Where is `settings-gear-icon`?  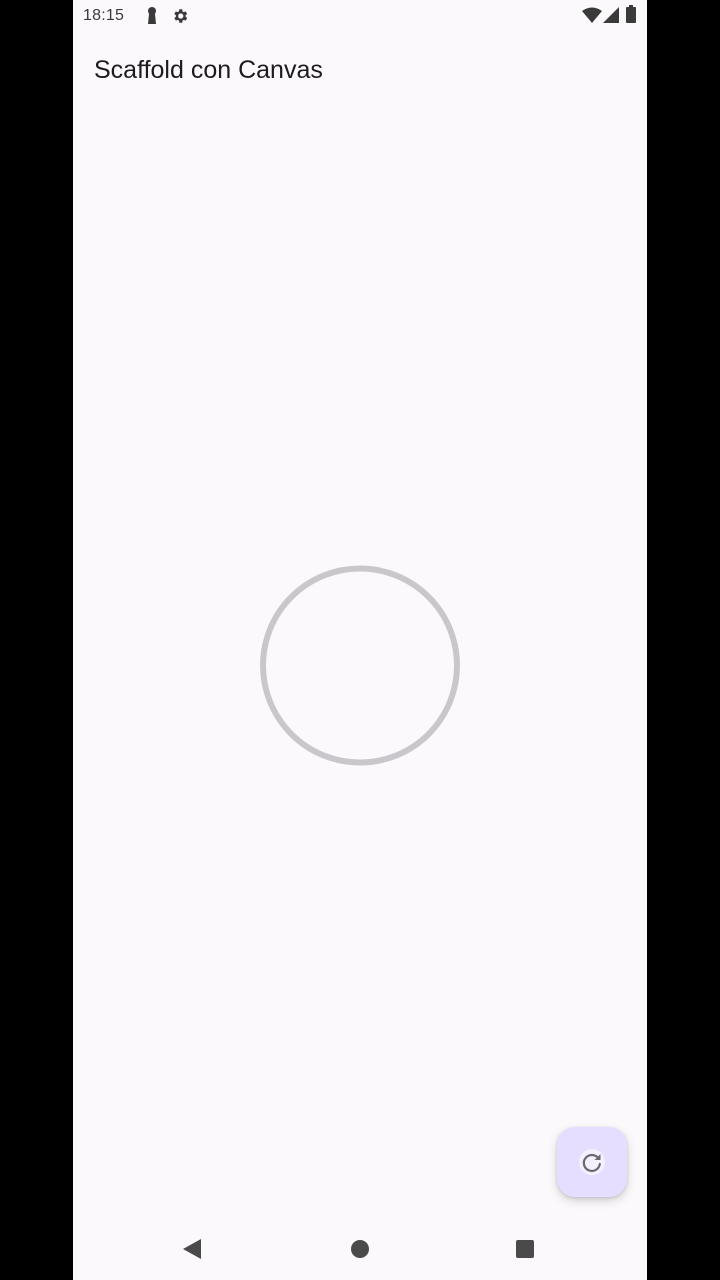 settings-gear-icon is located at coordinates (181, 16).